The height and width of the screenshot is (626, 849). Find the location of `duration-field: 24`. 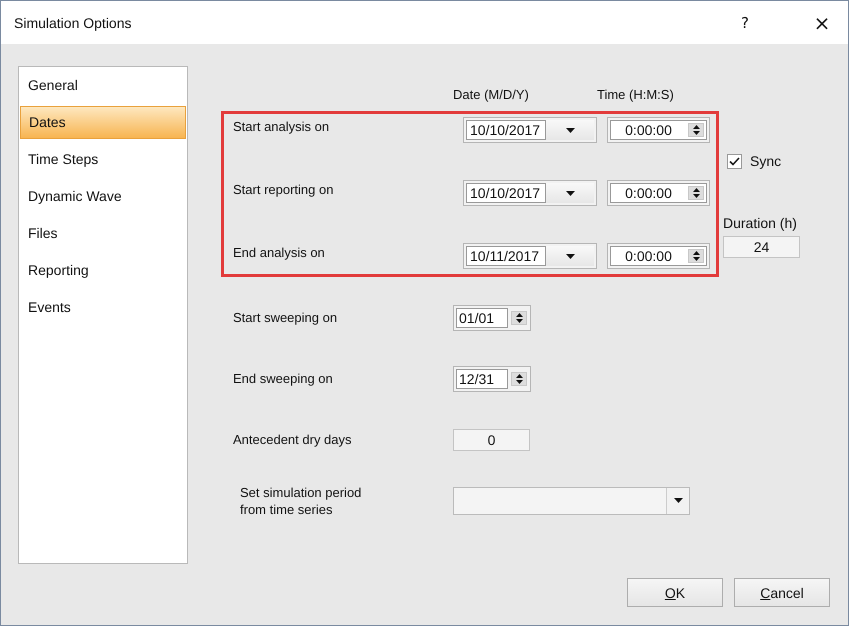

duration-field: 24 is located at coordinates (761, 247).